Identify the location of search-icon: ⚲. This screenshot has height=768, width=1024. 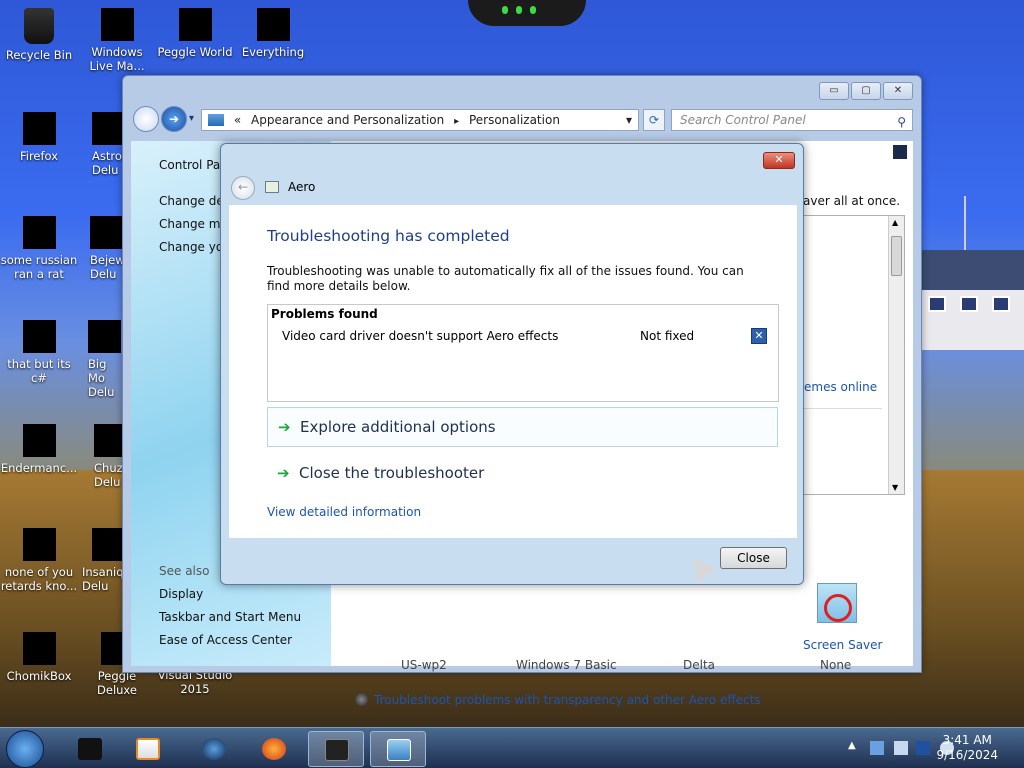
(901, 122).